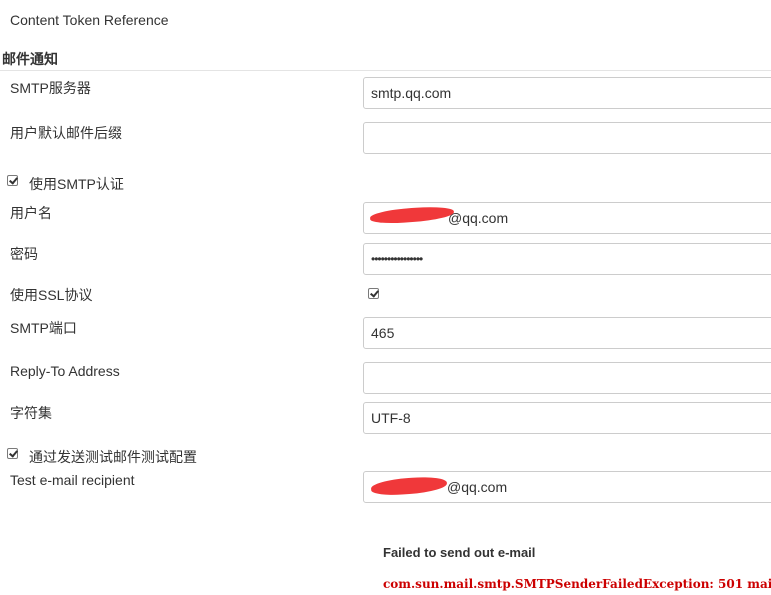 The width and height of the screenshot is (771, 595). I want to click on use-ssl-label: 使用SSL协议, so click(51, 295).